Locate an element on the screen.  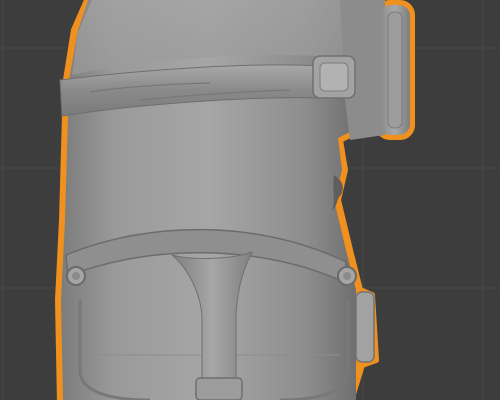
tube-cap is located at coordinates (219, 388).